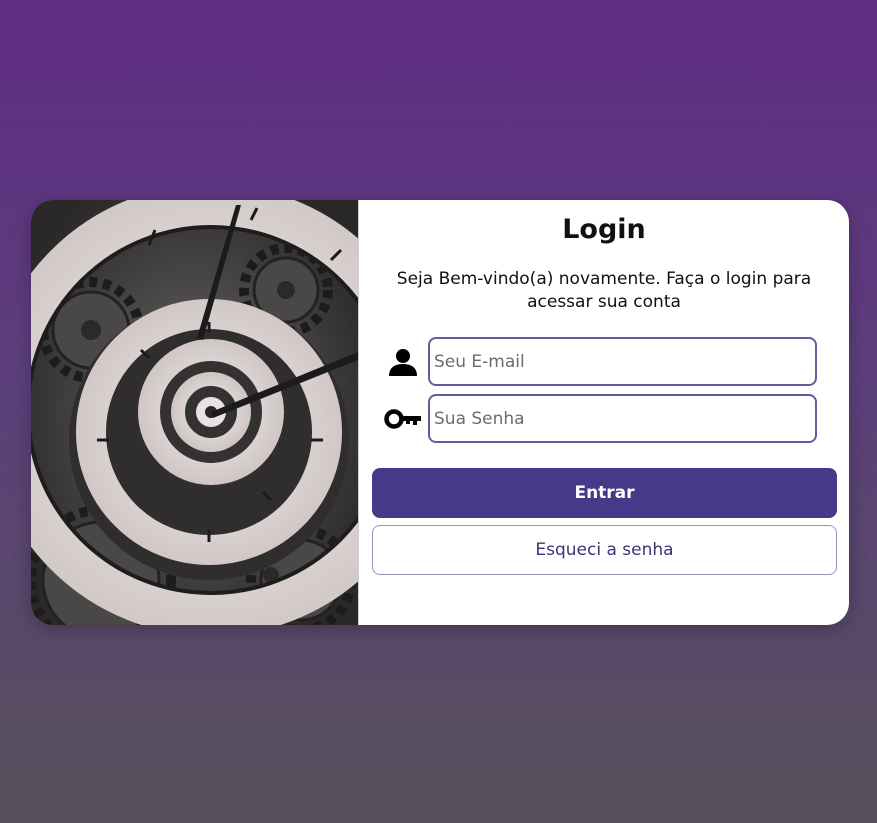 The height and width of the screenshot is (823, 877). I want to click on user-icon, so click(403, 361).